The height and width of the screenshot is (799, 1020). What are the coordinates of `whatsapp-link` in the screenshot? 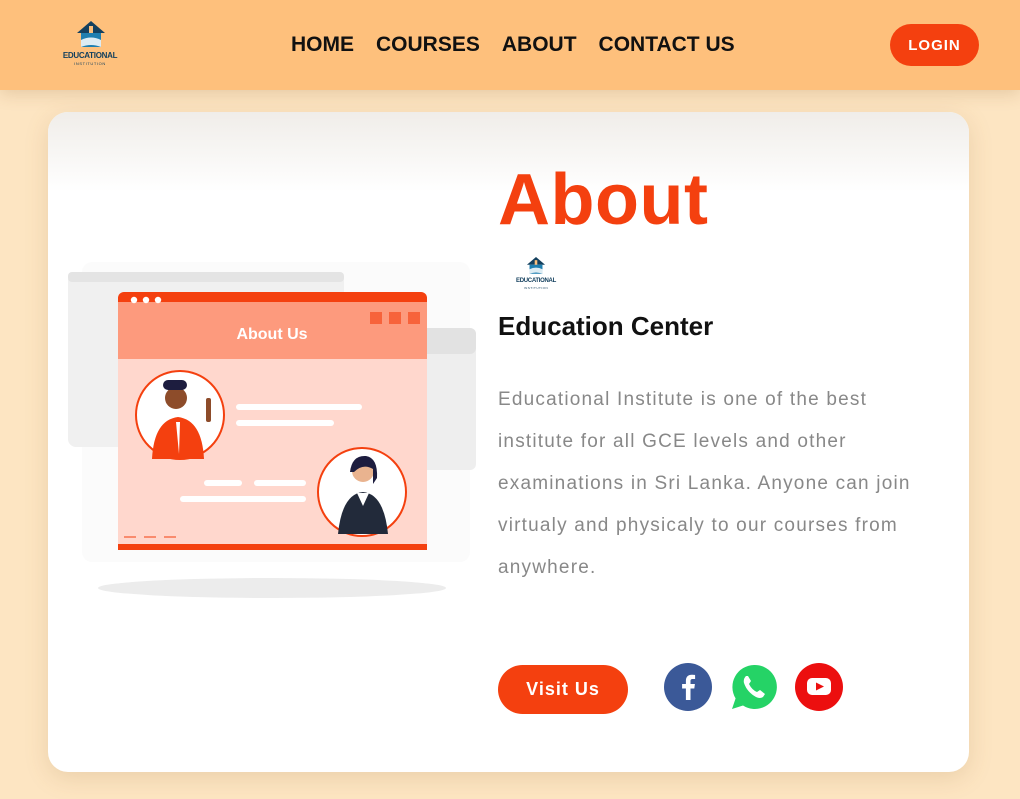 It's located at (754, 687).